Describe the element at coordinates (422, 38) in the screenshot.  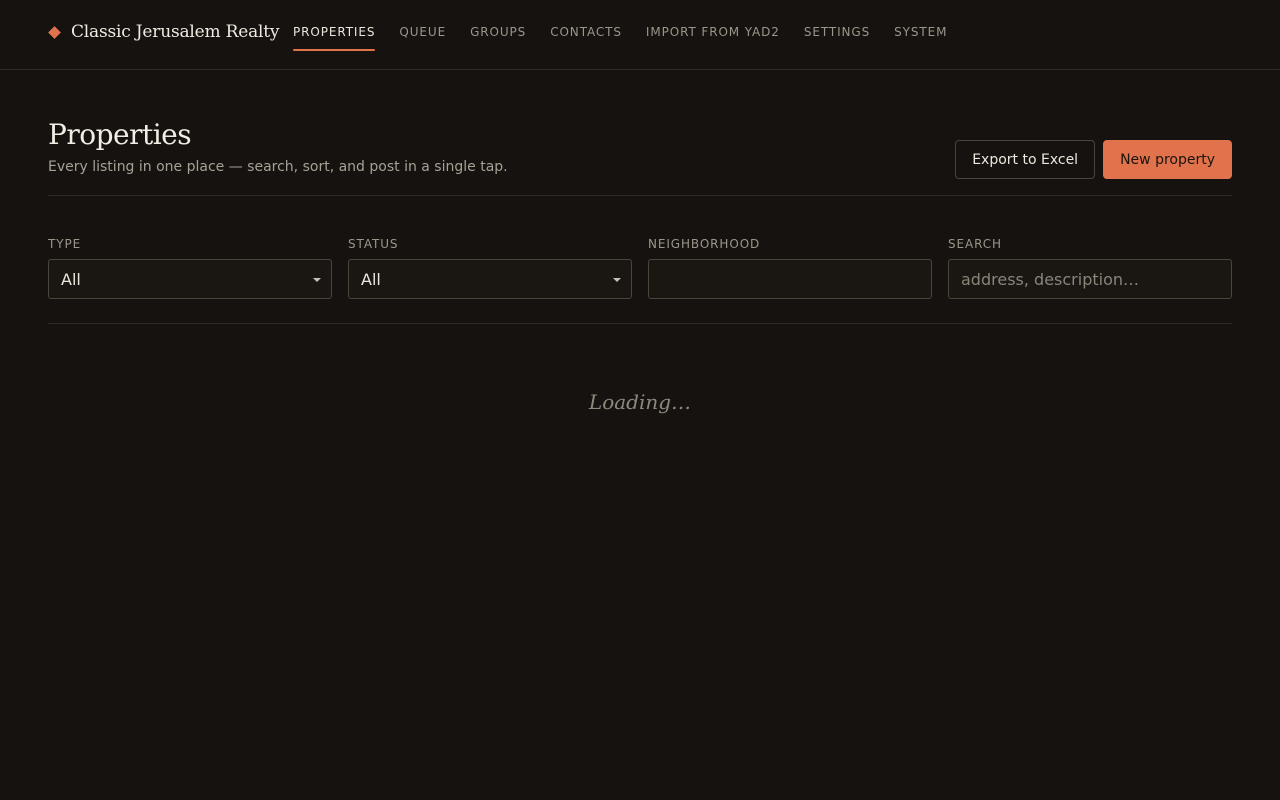
I see `nav-item-queue: QUEUE` at that location.